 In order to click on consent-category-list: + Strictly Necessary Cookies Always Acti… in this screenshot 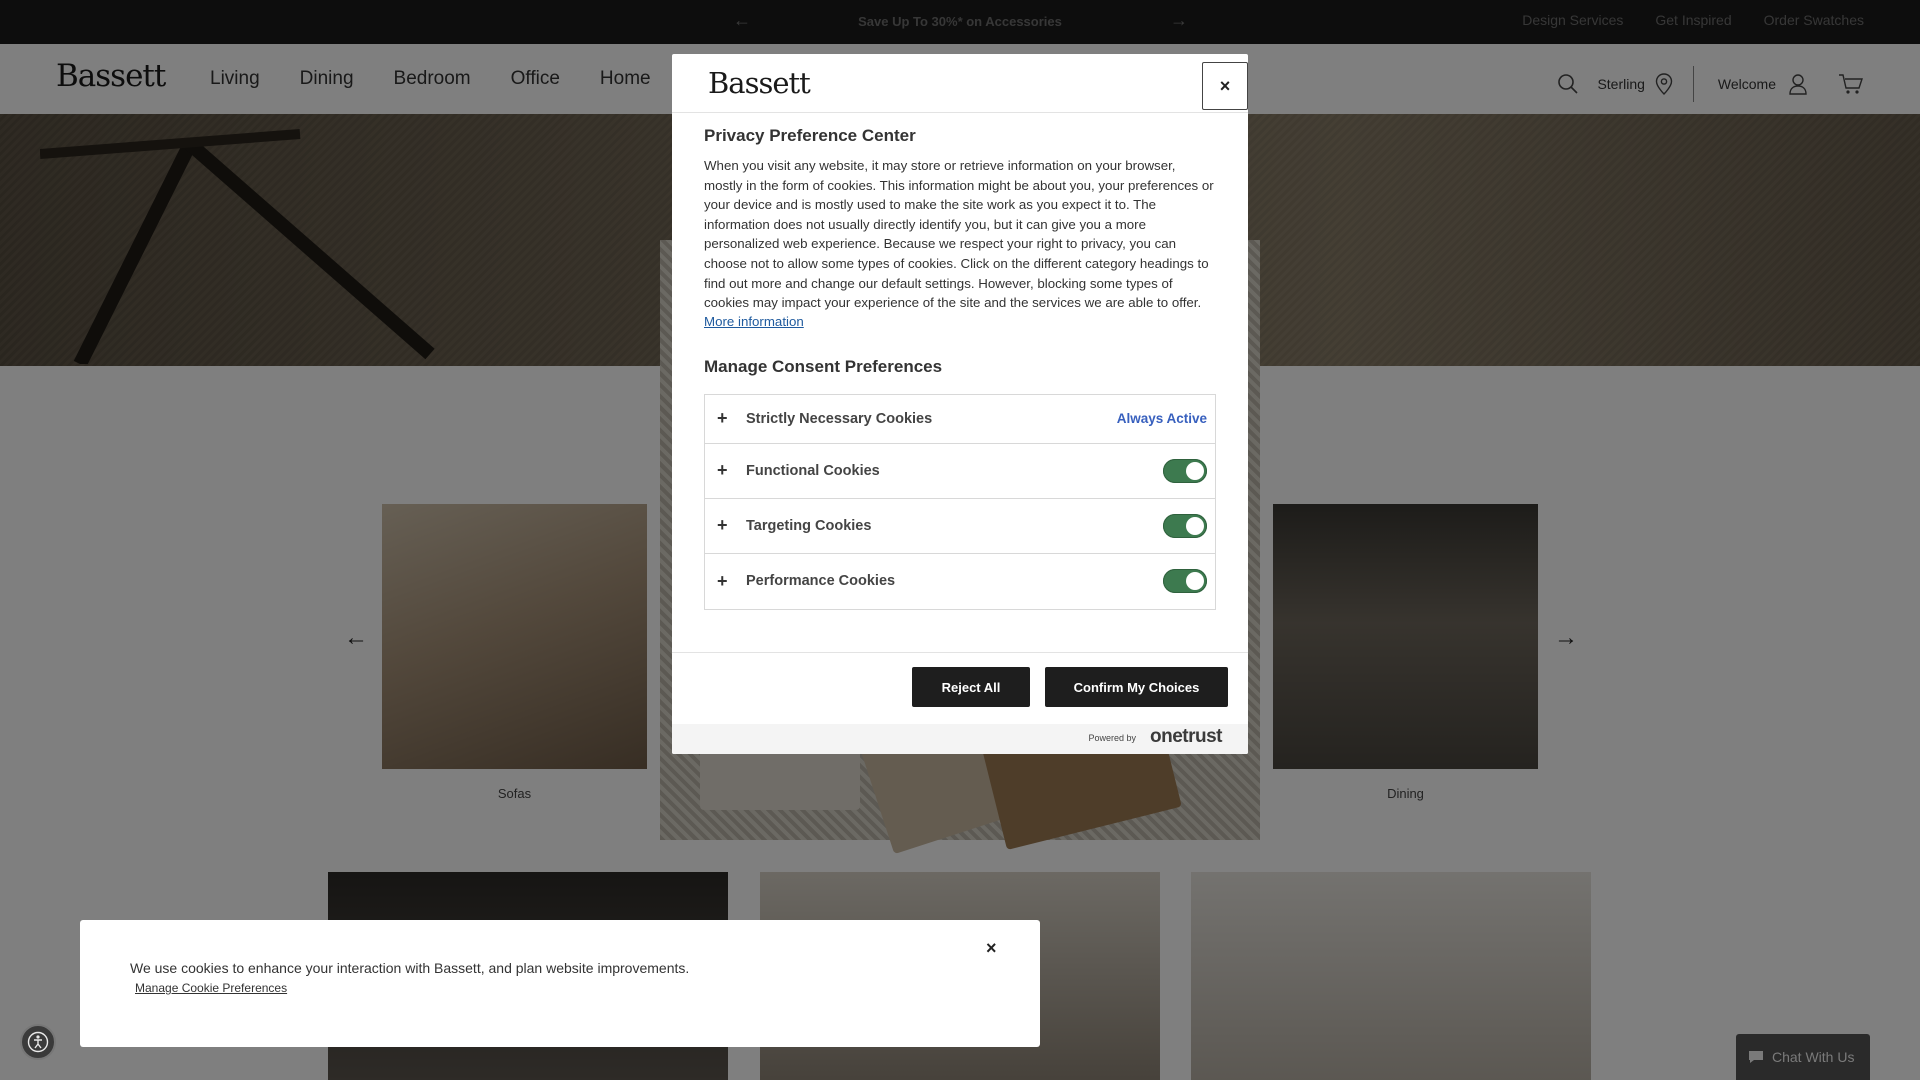, I will do `click(960, 501)`.